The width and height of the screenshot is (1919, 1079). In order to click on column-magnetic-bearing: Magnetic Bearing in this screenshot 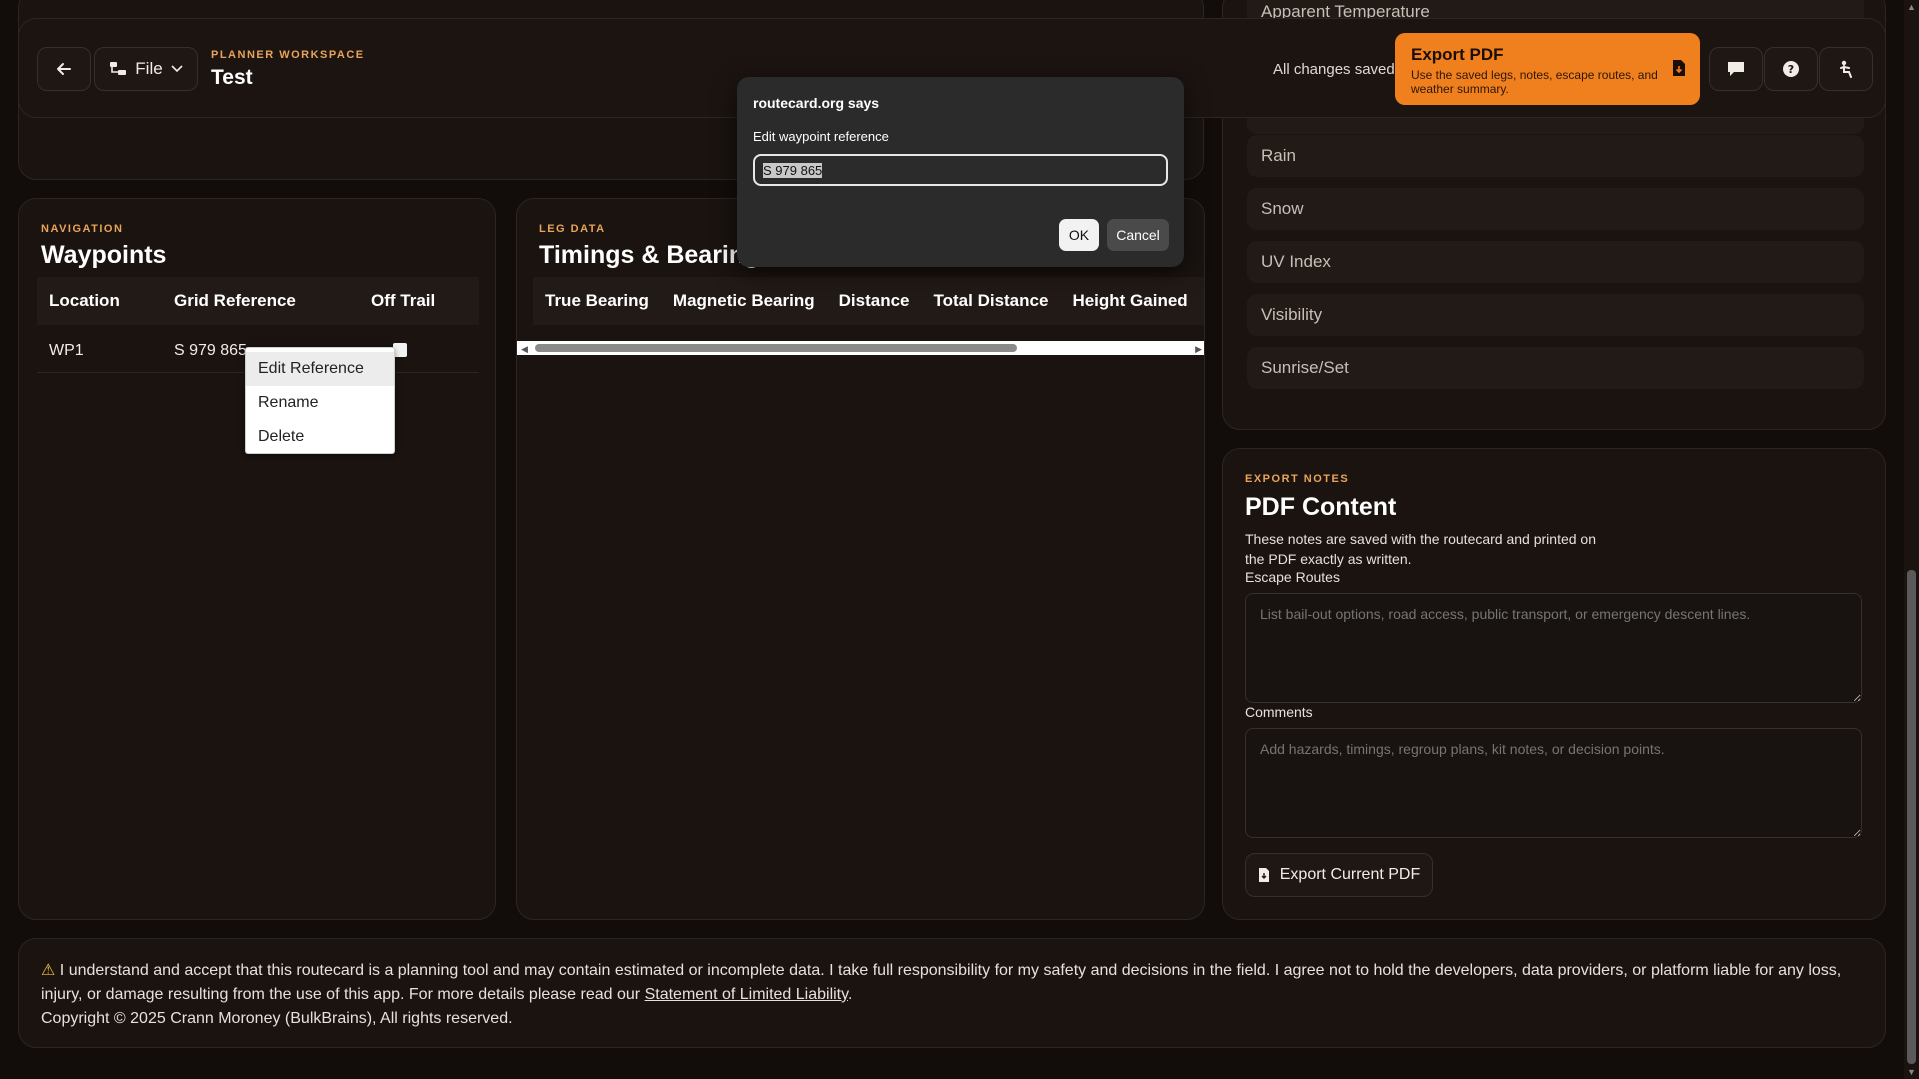, I will do `click(743, 300)`.